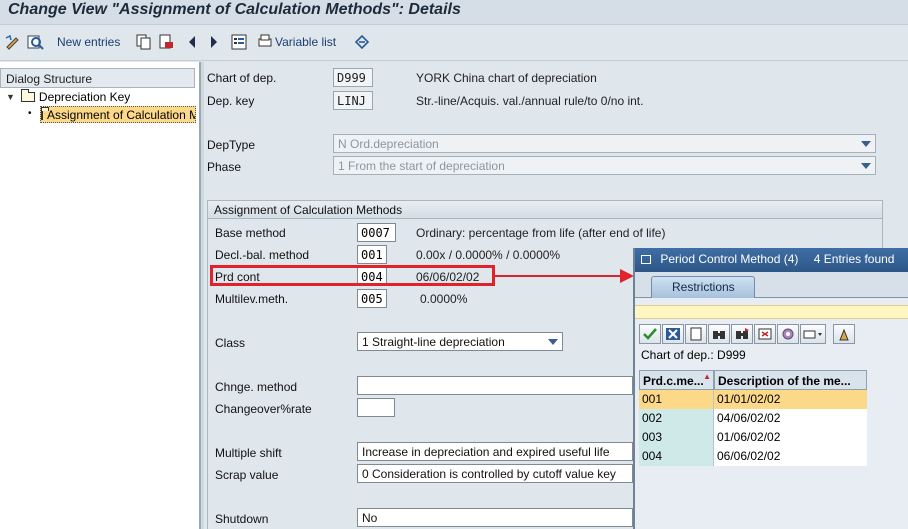 This screenshot has width=908, height=529. What do you see at coordinates (370, 518) in the screenshot?
I see `shutdown-value: No` at bounding box center [370, 518].